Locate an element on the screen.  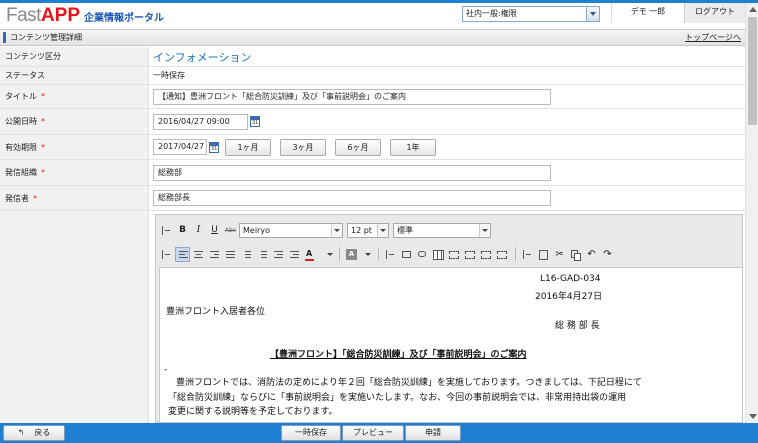
page-scrollbar is located at coordinates (751, 213).